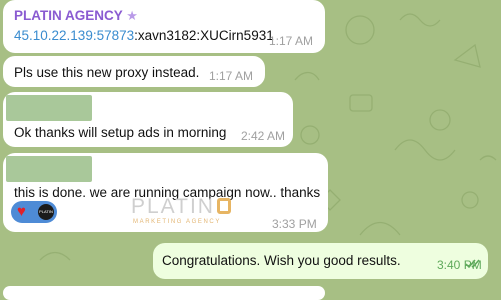 Image resolution: width=501 pixels, height=300 pixels. Describe the element at coordinates (263, 136) in the screenshot. I see `message-time: 2:42 AM` at that location.